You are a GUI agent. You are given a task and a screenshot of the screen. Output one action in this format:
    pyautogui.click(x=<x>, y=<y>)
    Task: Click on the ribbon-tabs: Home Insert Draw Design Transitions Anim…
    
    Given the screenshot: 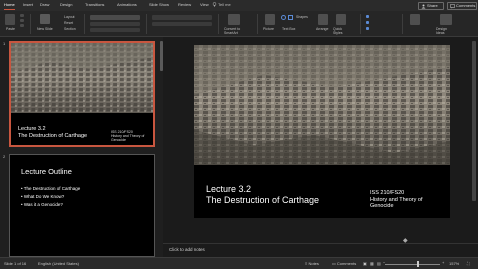 What is the action you would take?
    pyautogui.click(x=239, y=5)
    